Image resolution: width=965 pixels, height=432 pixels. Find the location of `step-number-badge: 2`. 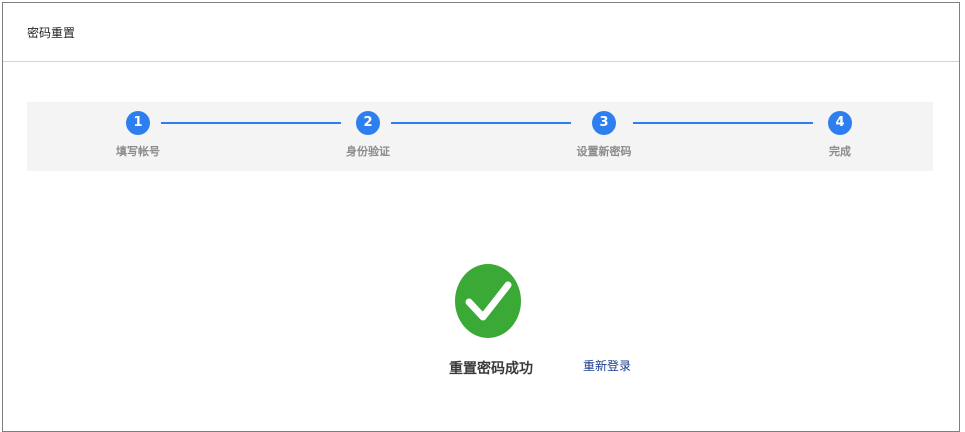

step-number-badge: 2 is located at coordinates (368, 123).